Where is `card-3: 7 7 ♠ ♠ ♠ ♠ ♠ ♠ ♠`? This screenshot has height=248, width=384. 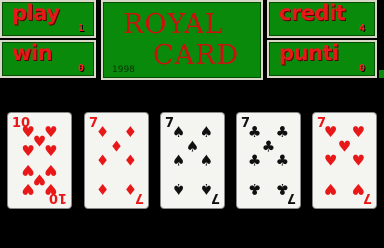 card-3: 7 7 ♠ ♠ ♠ ♠ ♠ ♠ ♠ is located at coordinates (192, 160).